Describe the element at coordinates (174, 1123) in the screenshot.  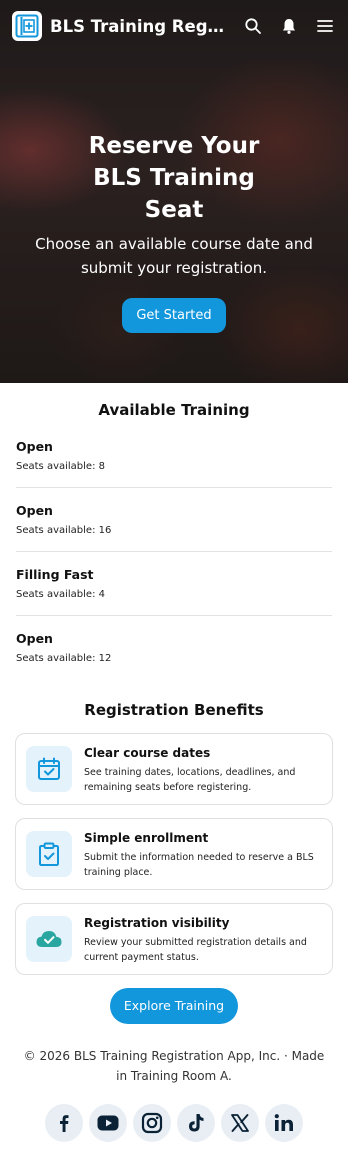
I see `social-links` at that location.